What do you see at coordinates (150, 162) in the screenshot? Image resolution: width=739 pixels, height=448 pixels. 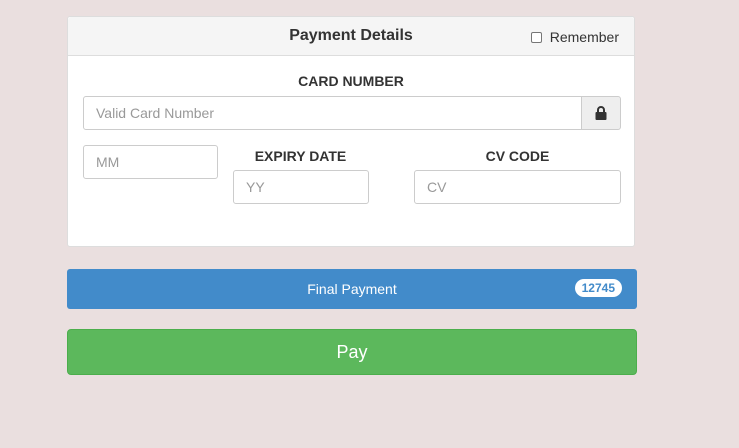 I see `expiry-month-input: MM` at bounding box center [150, 162].